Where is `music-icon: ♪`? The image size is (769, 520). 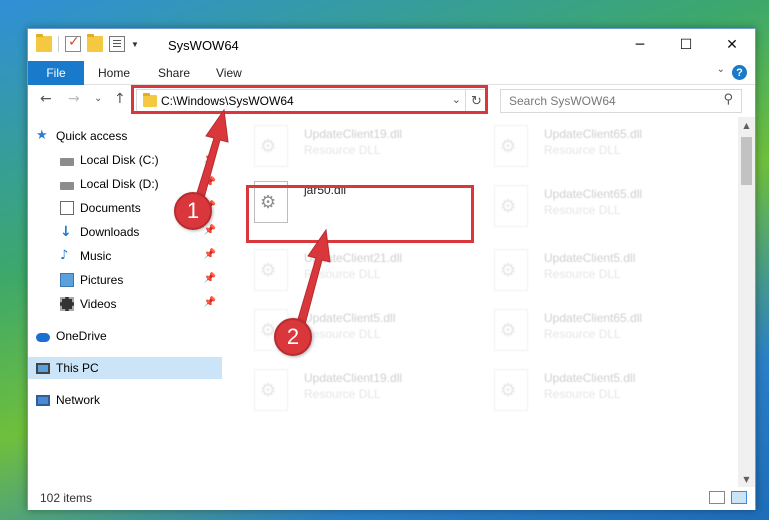 music-icon: ♪ is located at coordinates (64, 255).